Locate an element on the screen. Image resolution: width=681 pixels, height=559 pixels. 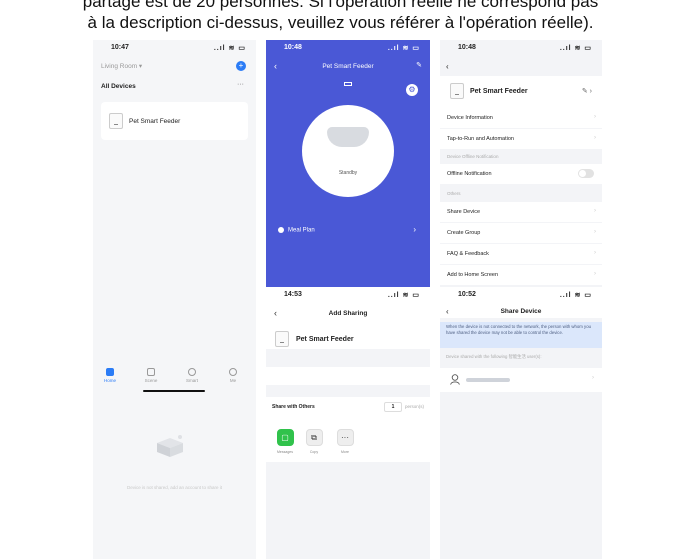
page-title: Share Device is located at coordinates (521, 311).